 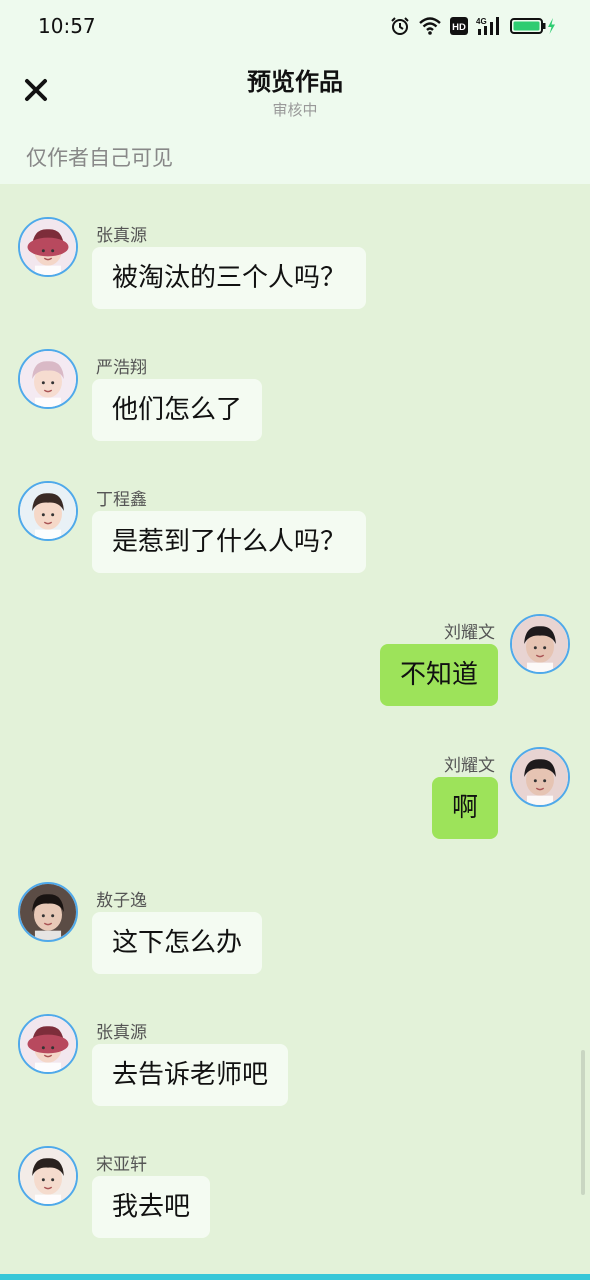 What do you see at coordinates (295, 110) in the screenshot?
I see `review-status: 审核中` at bounding box center [295, 110].